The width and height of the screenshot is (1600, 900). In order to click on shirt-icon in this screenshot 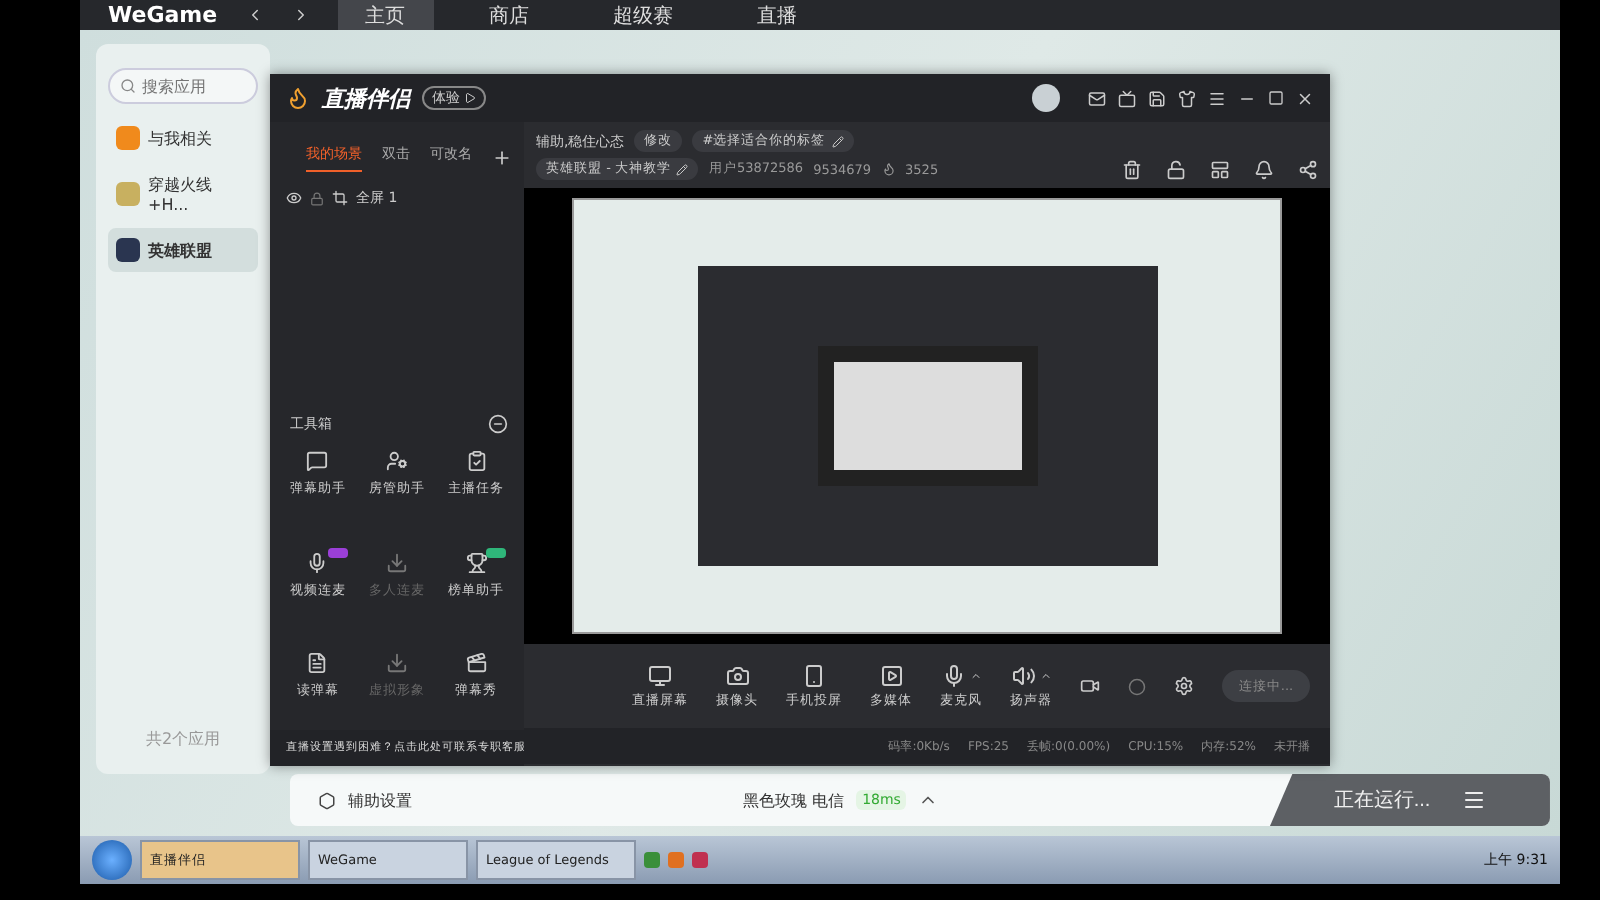, I will do `click(1187, 98)`.